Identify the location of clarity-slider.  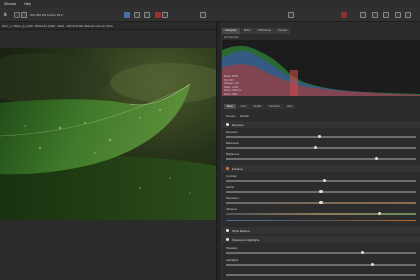
(321, 192).